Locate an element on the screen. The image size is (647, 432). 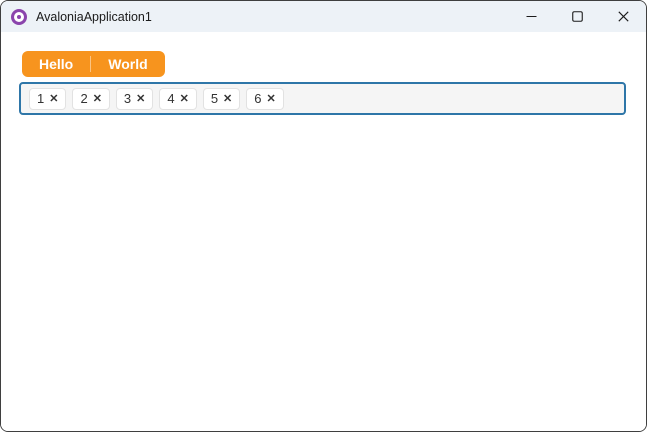
chip-item: 5 ✕ is located at coordinates (221, 98).